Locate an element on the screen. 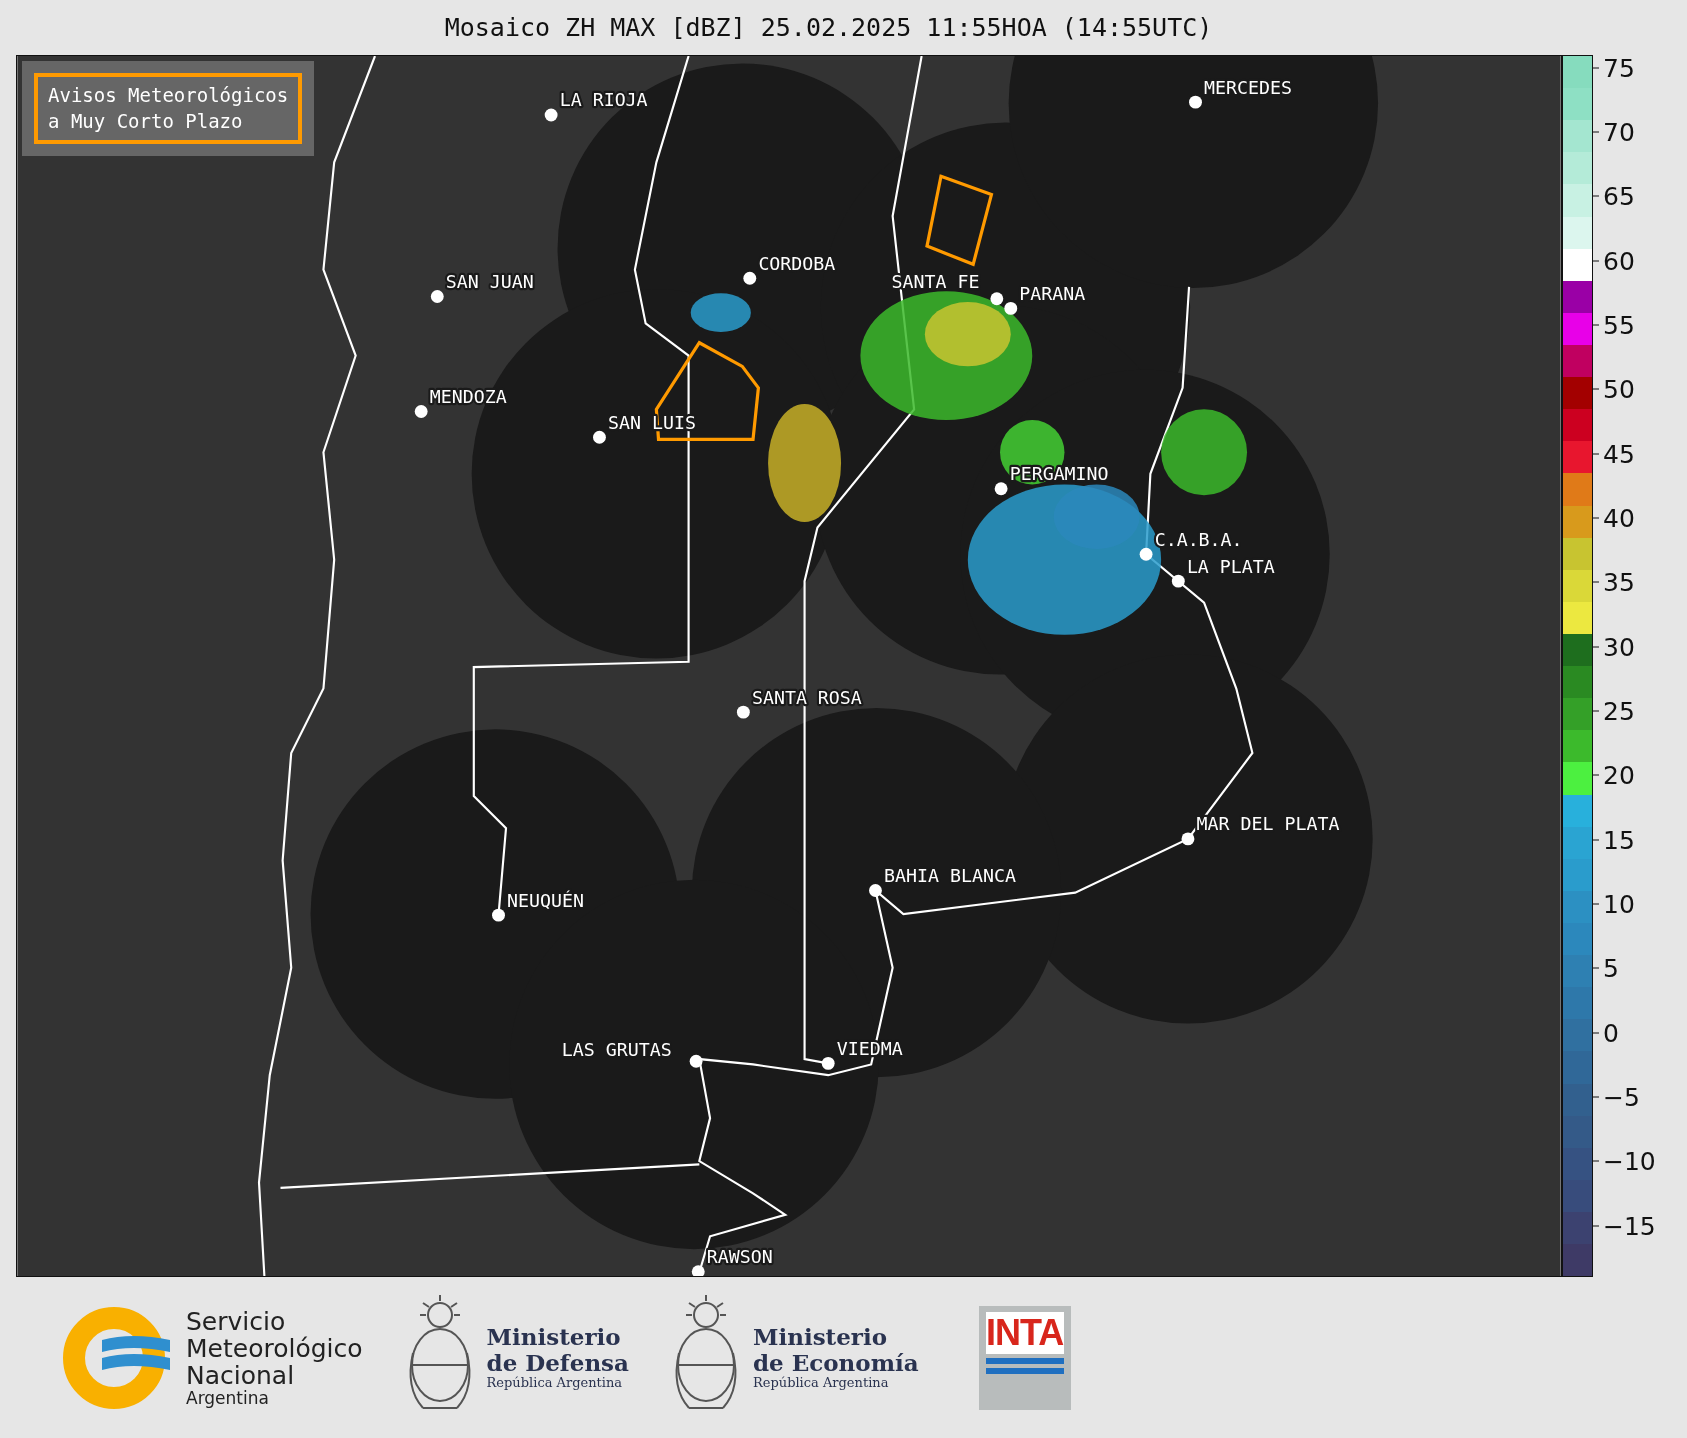 Image resolution: width=1687 pixels, height=1438 pixels. city-label: NEUQUÉN is located at coordinates (545, 900).